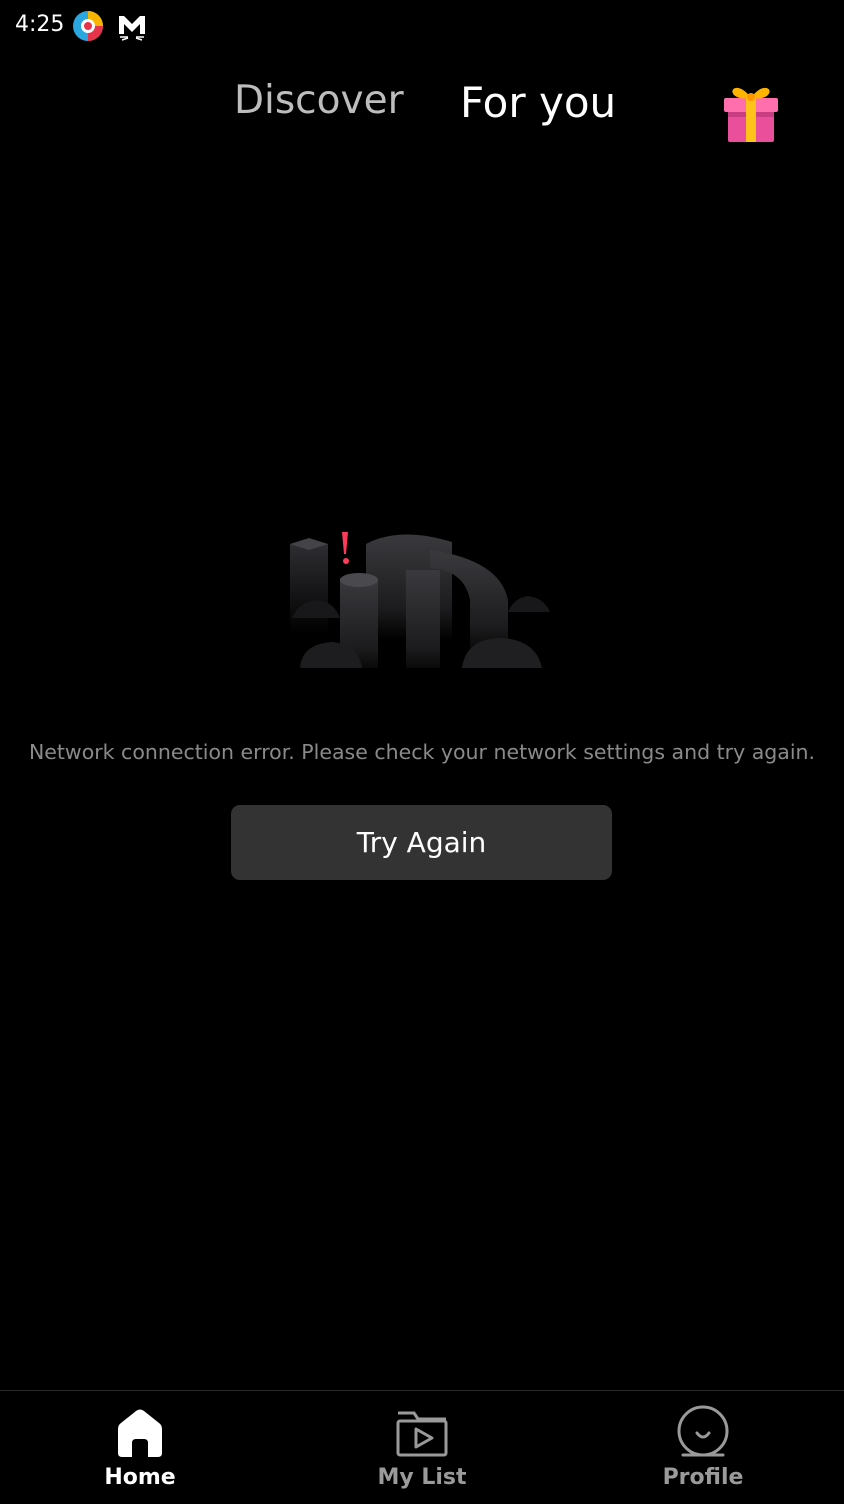  Describe the element at coordinates (538, 102) in the screenshot. I see `tab-for-you: For you` at that location.